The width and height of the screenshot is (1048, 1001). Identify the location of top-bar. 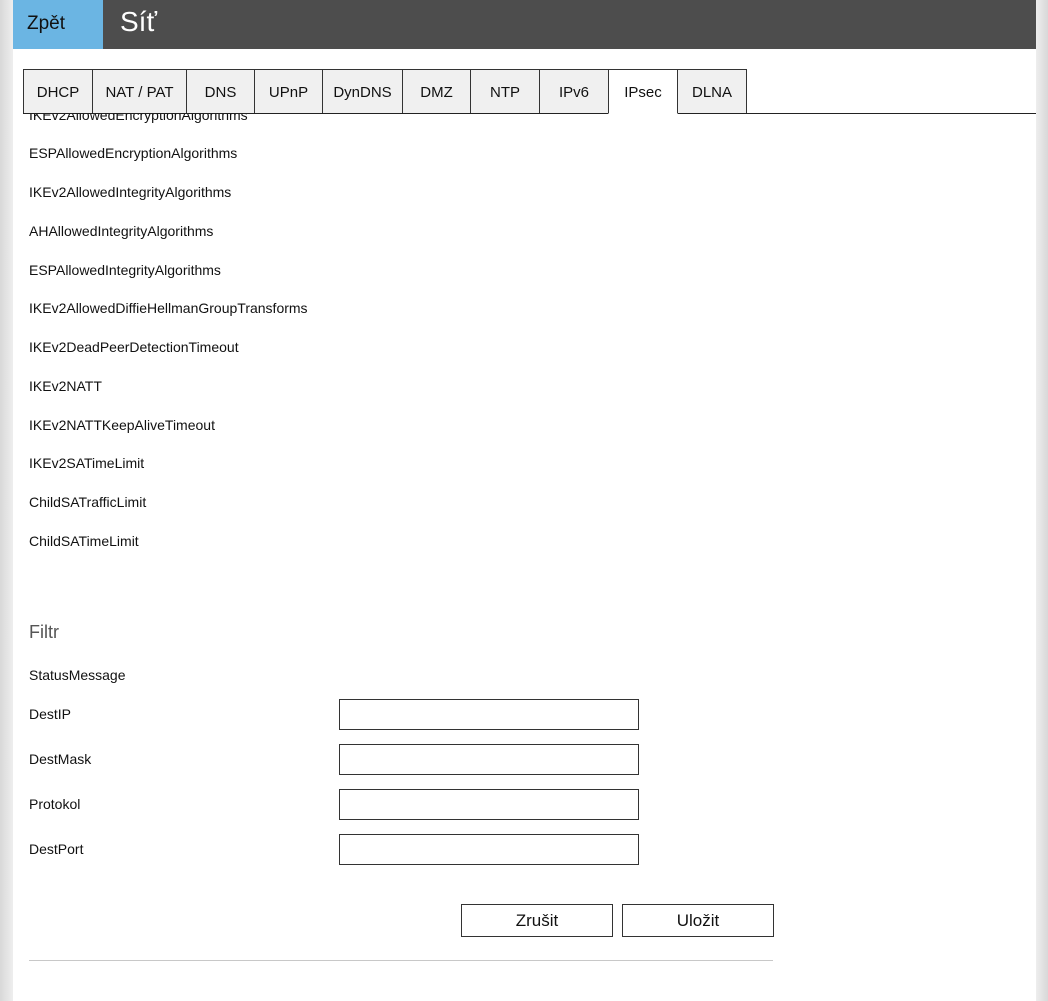
(524, 24).